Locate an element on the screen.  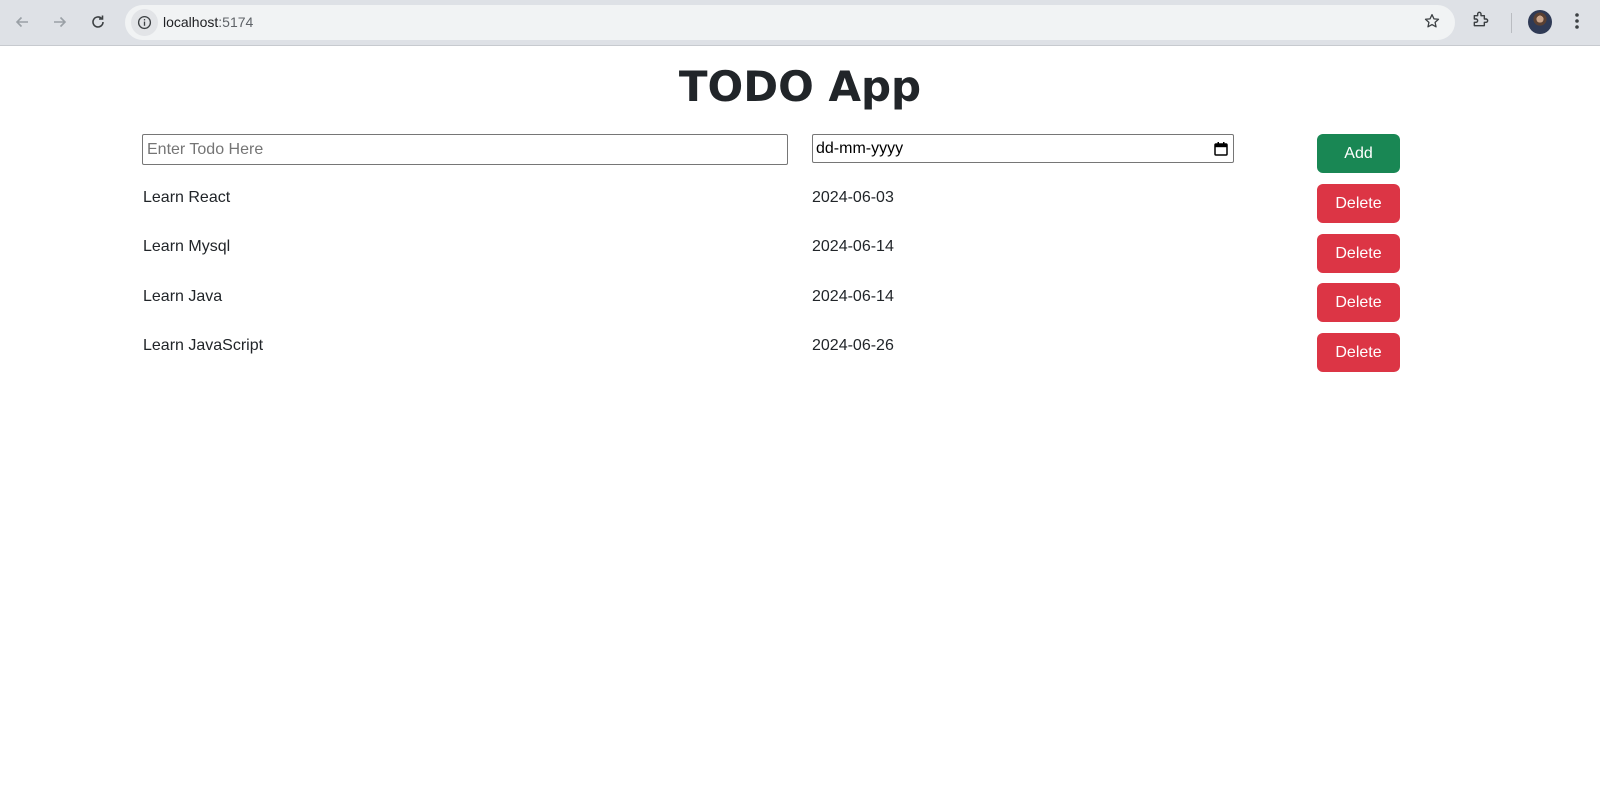
reload-button is located at coordinates (98, 22).